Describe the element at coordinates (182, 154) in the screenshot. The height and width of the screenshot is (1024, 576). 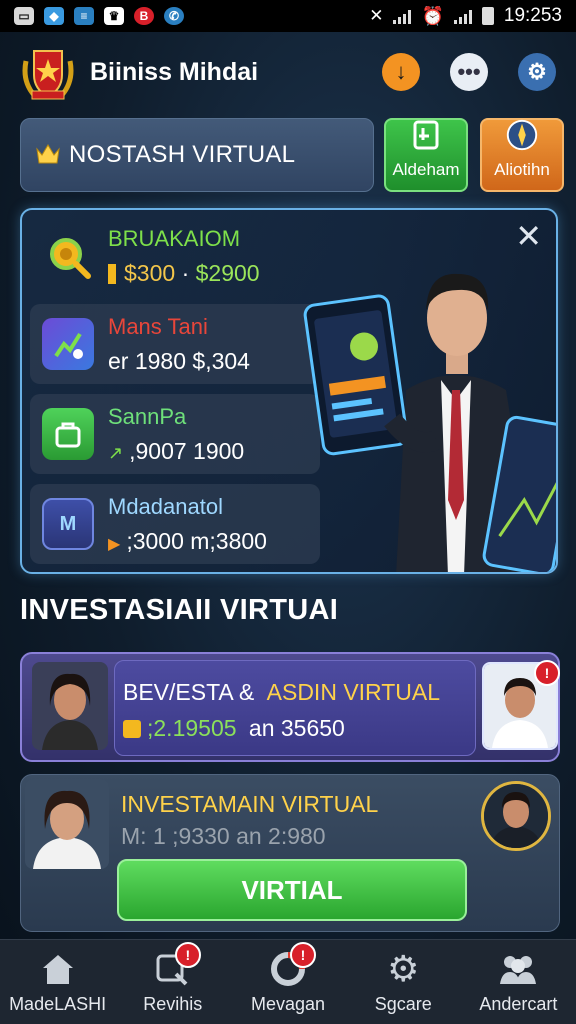
I see `banner-title: NOSTASH VIRTUAL` at that location.